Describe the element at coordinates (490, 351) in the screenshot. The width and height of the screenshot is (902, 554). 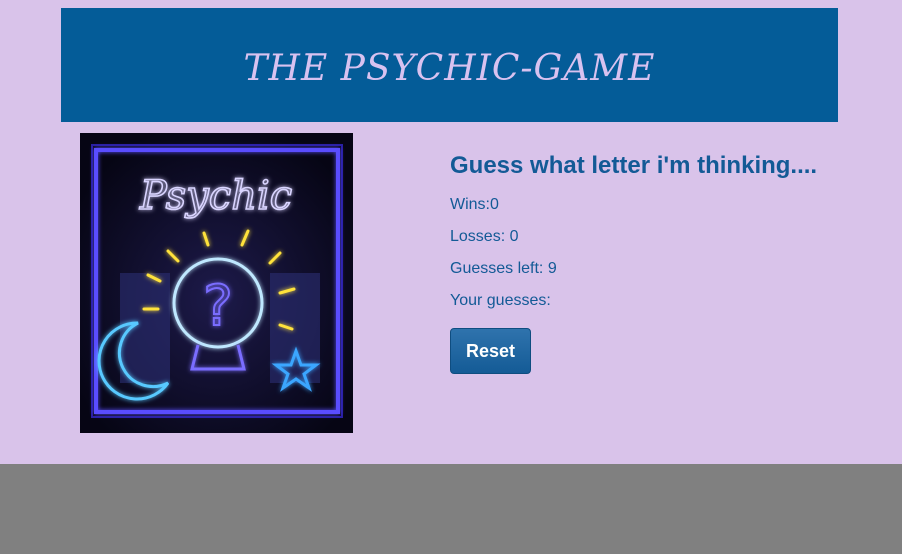
I see `reset-button: Reset` at that location.